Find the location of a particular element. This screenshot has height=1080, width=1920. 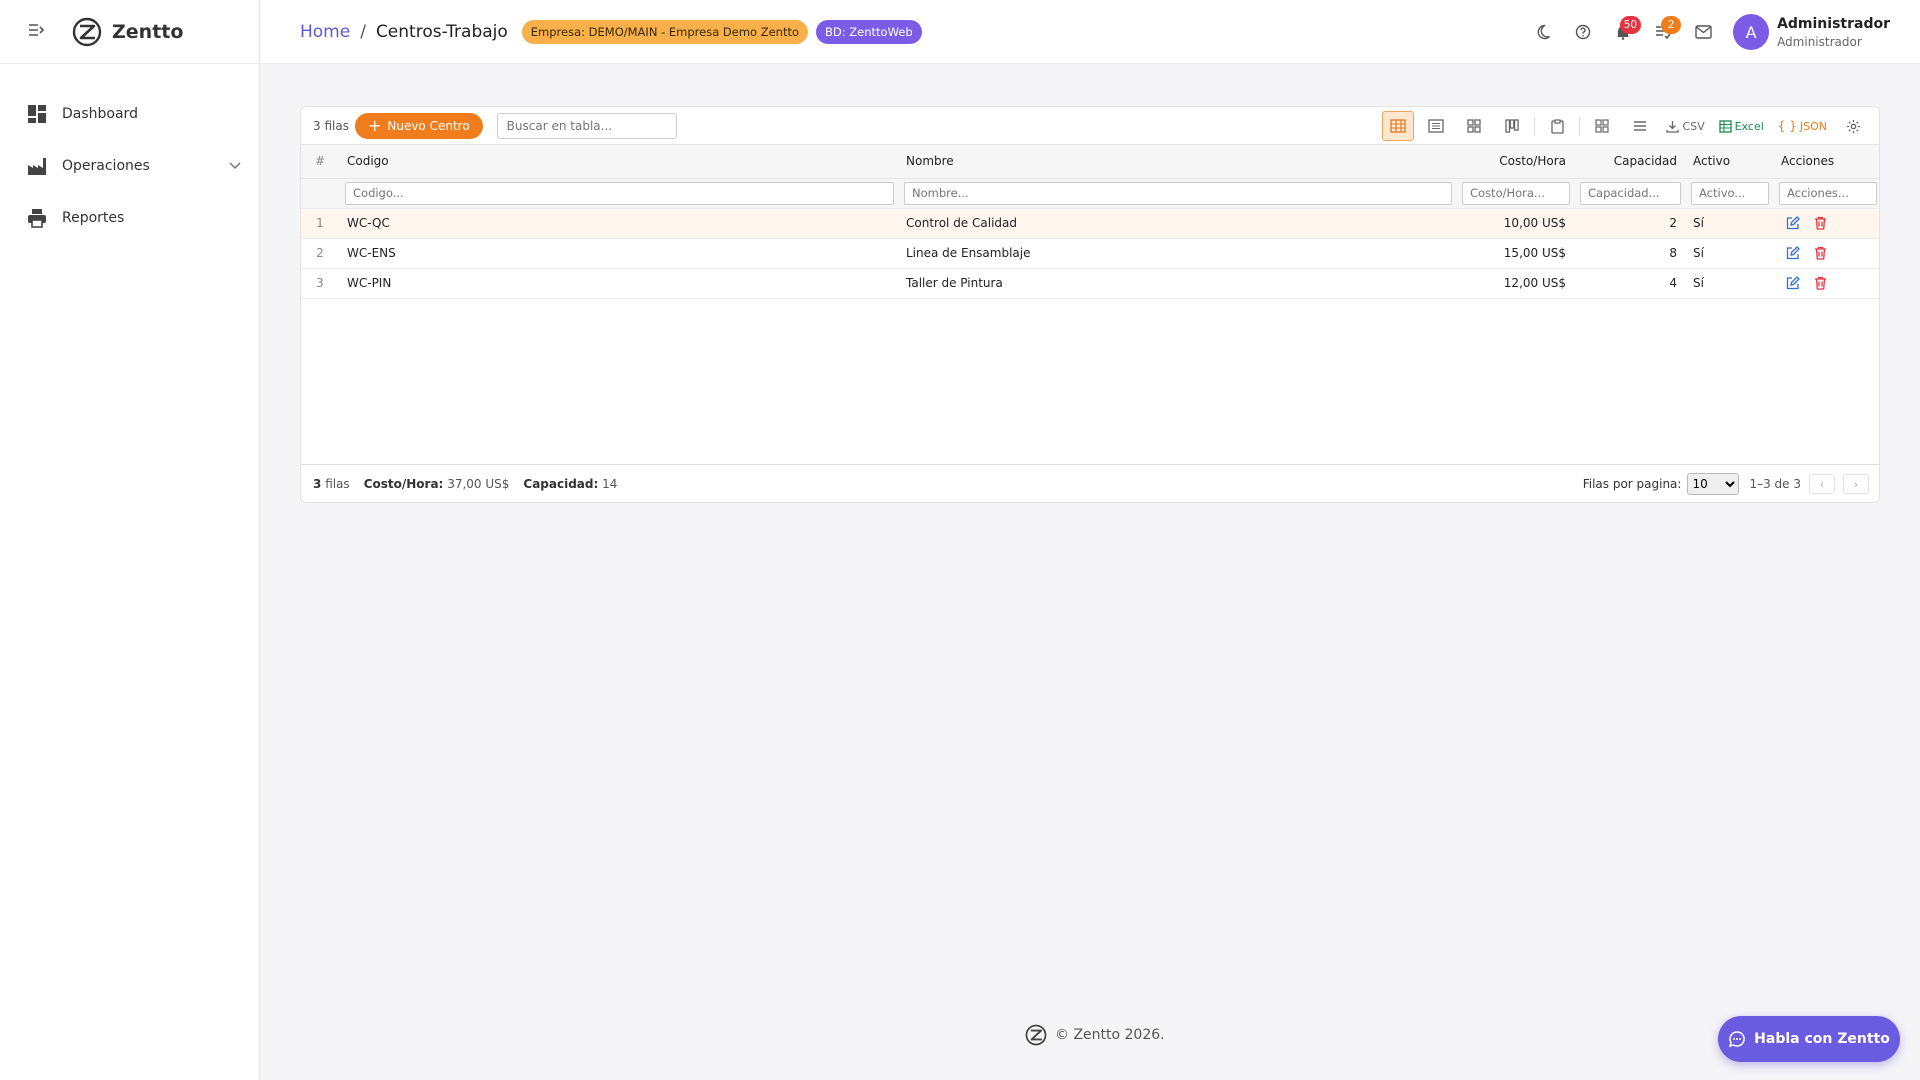

sidebar: Zentto Dashboard Operaciones Reportes is located at coordinates (130, 540).